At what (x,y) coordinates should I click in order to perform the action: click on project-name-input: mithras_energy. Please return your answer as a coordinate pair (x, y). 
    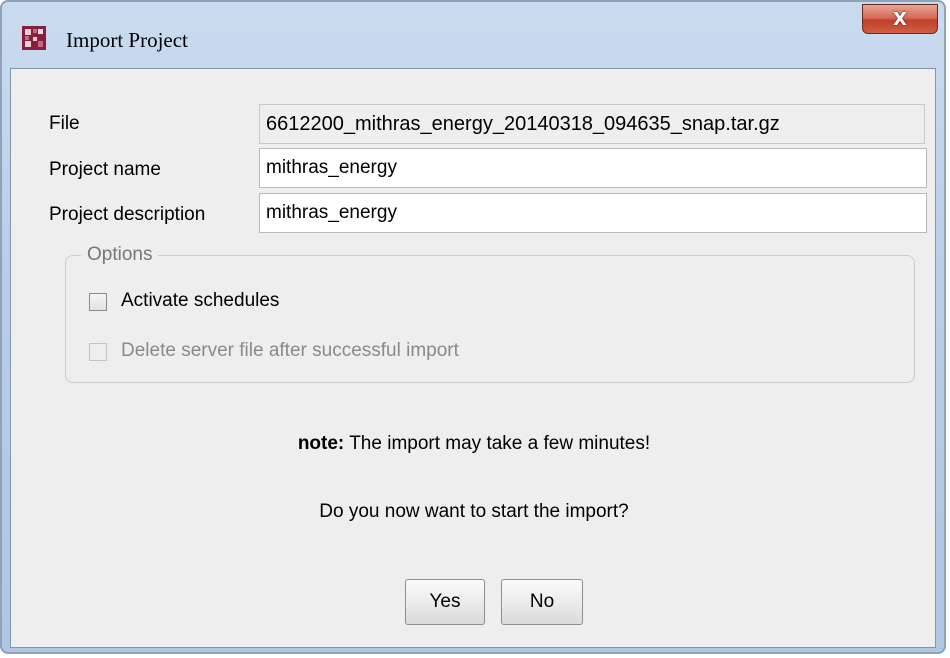
    Looking at the image, I should click on (593, 168).